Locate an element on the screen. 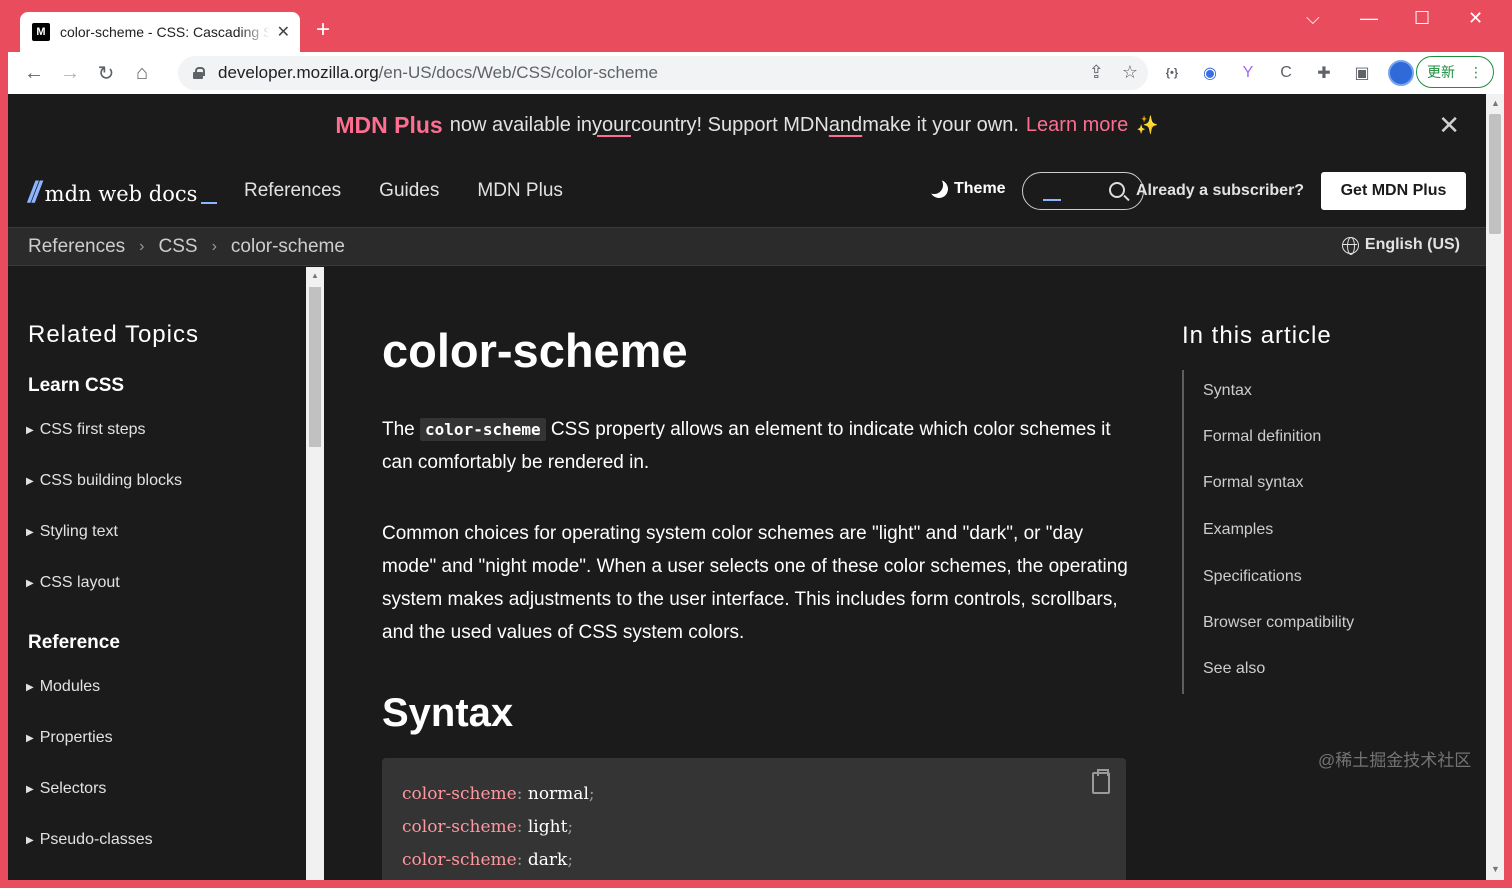 Image resolution: width=1512 pixels, height=888 pixels. toc-item-see-also: See also is located at coordinates (1234, 669).